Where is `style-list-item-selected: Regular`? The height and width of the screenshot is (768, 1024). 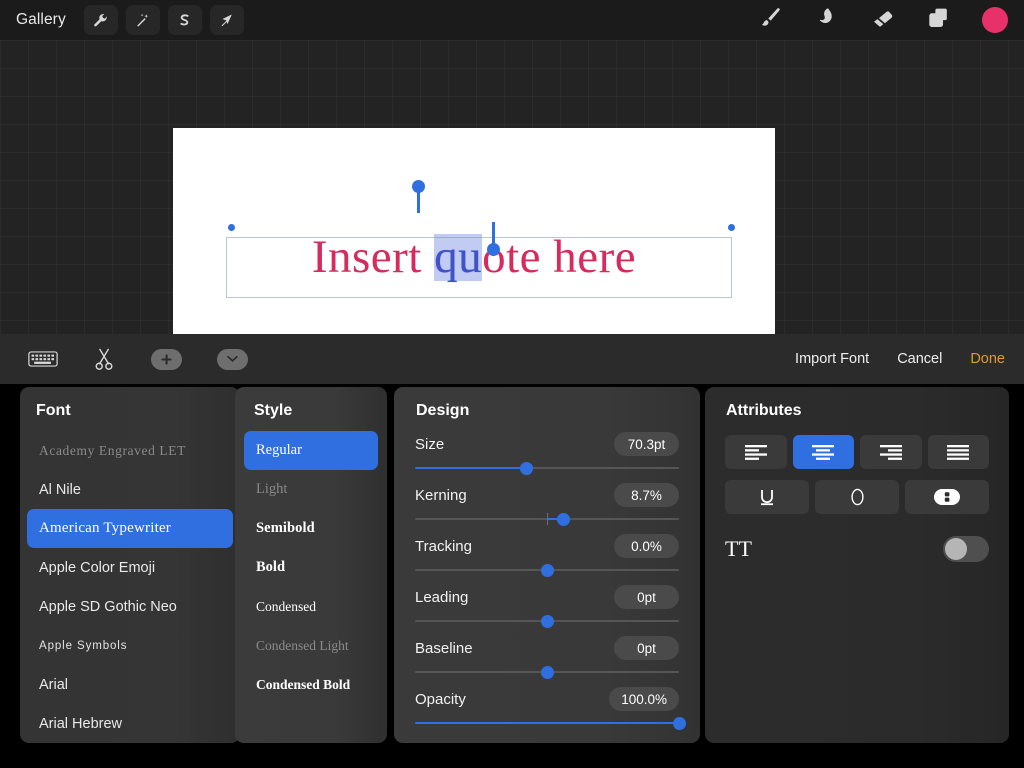 style-list-item-selected: Regular is located at coordinates (311, 450).